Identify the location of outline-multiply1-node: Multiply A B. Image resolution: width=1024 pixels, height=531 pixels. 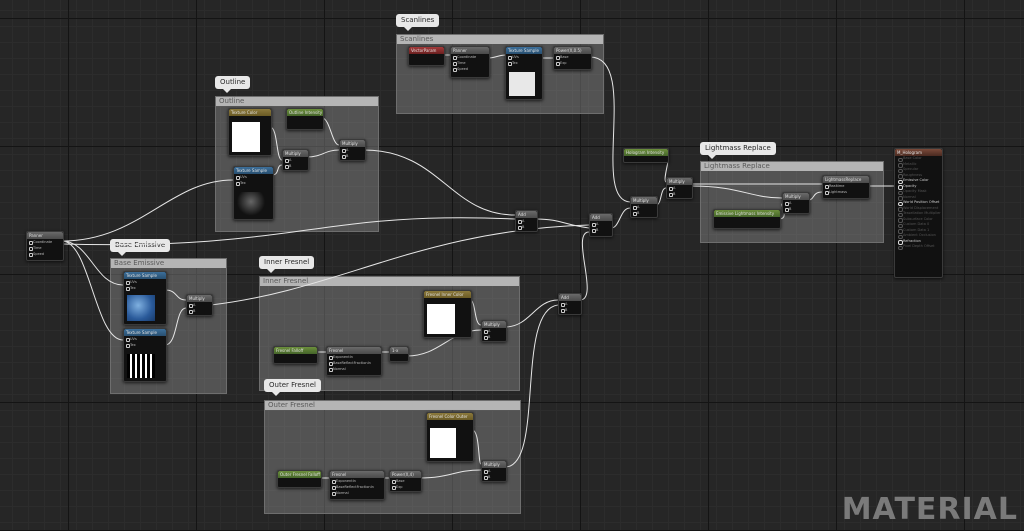
(295, 160).